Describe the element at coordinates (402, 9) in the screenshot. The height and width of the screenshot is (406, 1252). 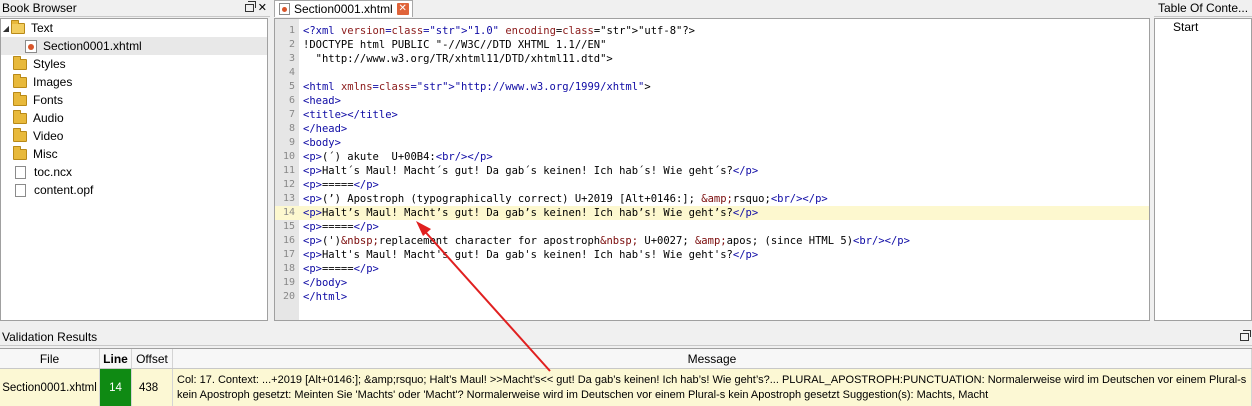
I see `close-tab-icon: ✕` at that location.